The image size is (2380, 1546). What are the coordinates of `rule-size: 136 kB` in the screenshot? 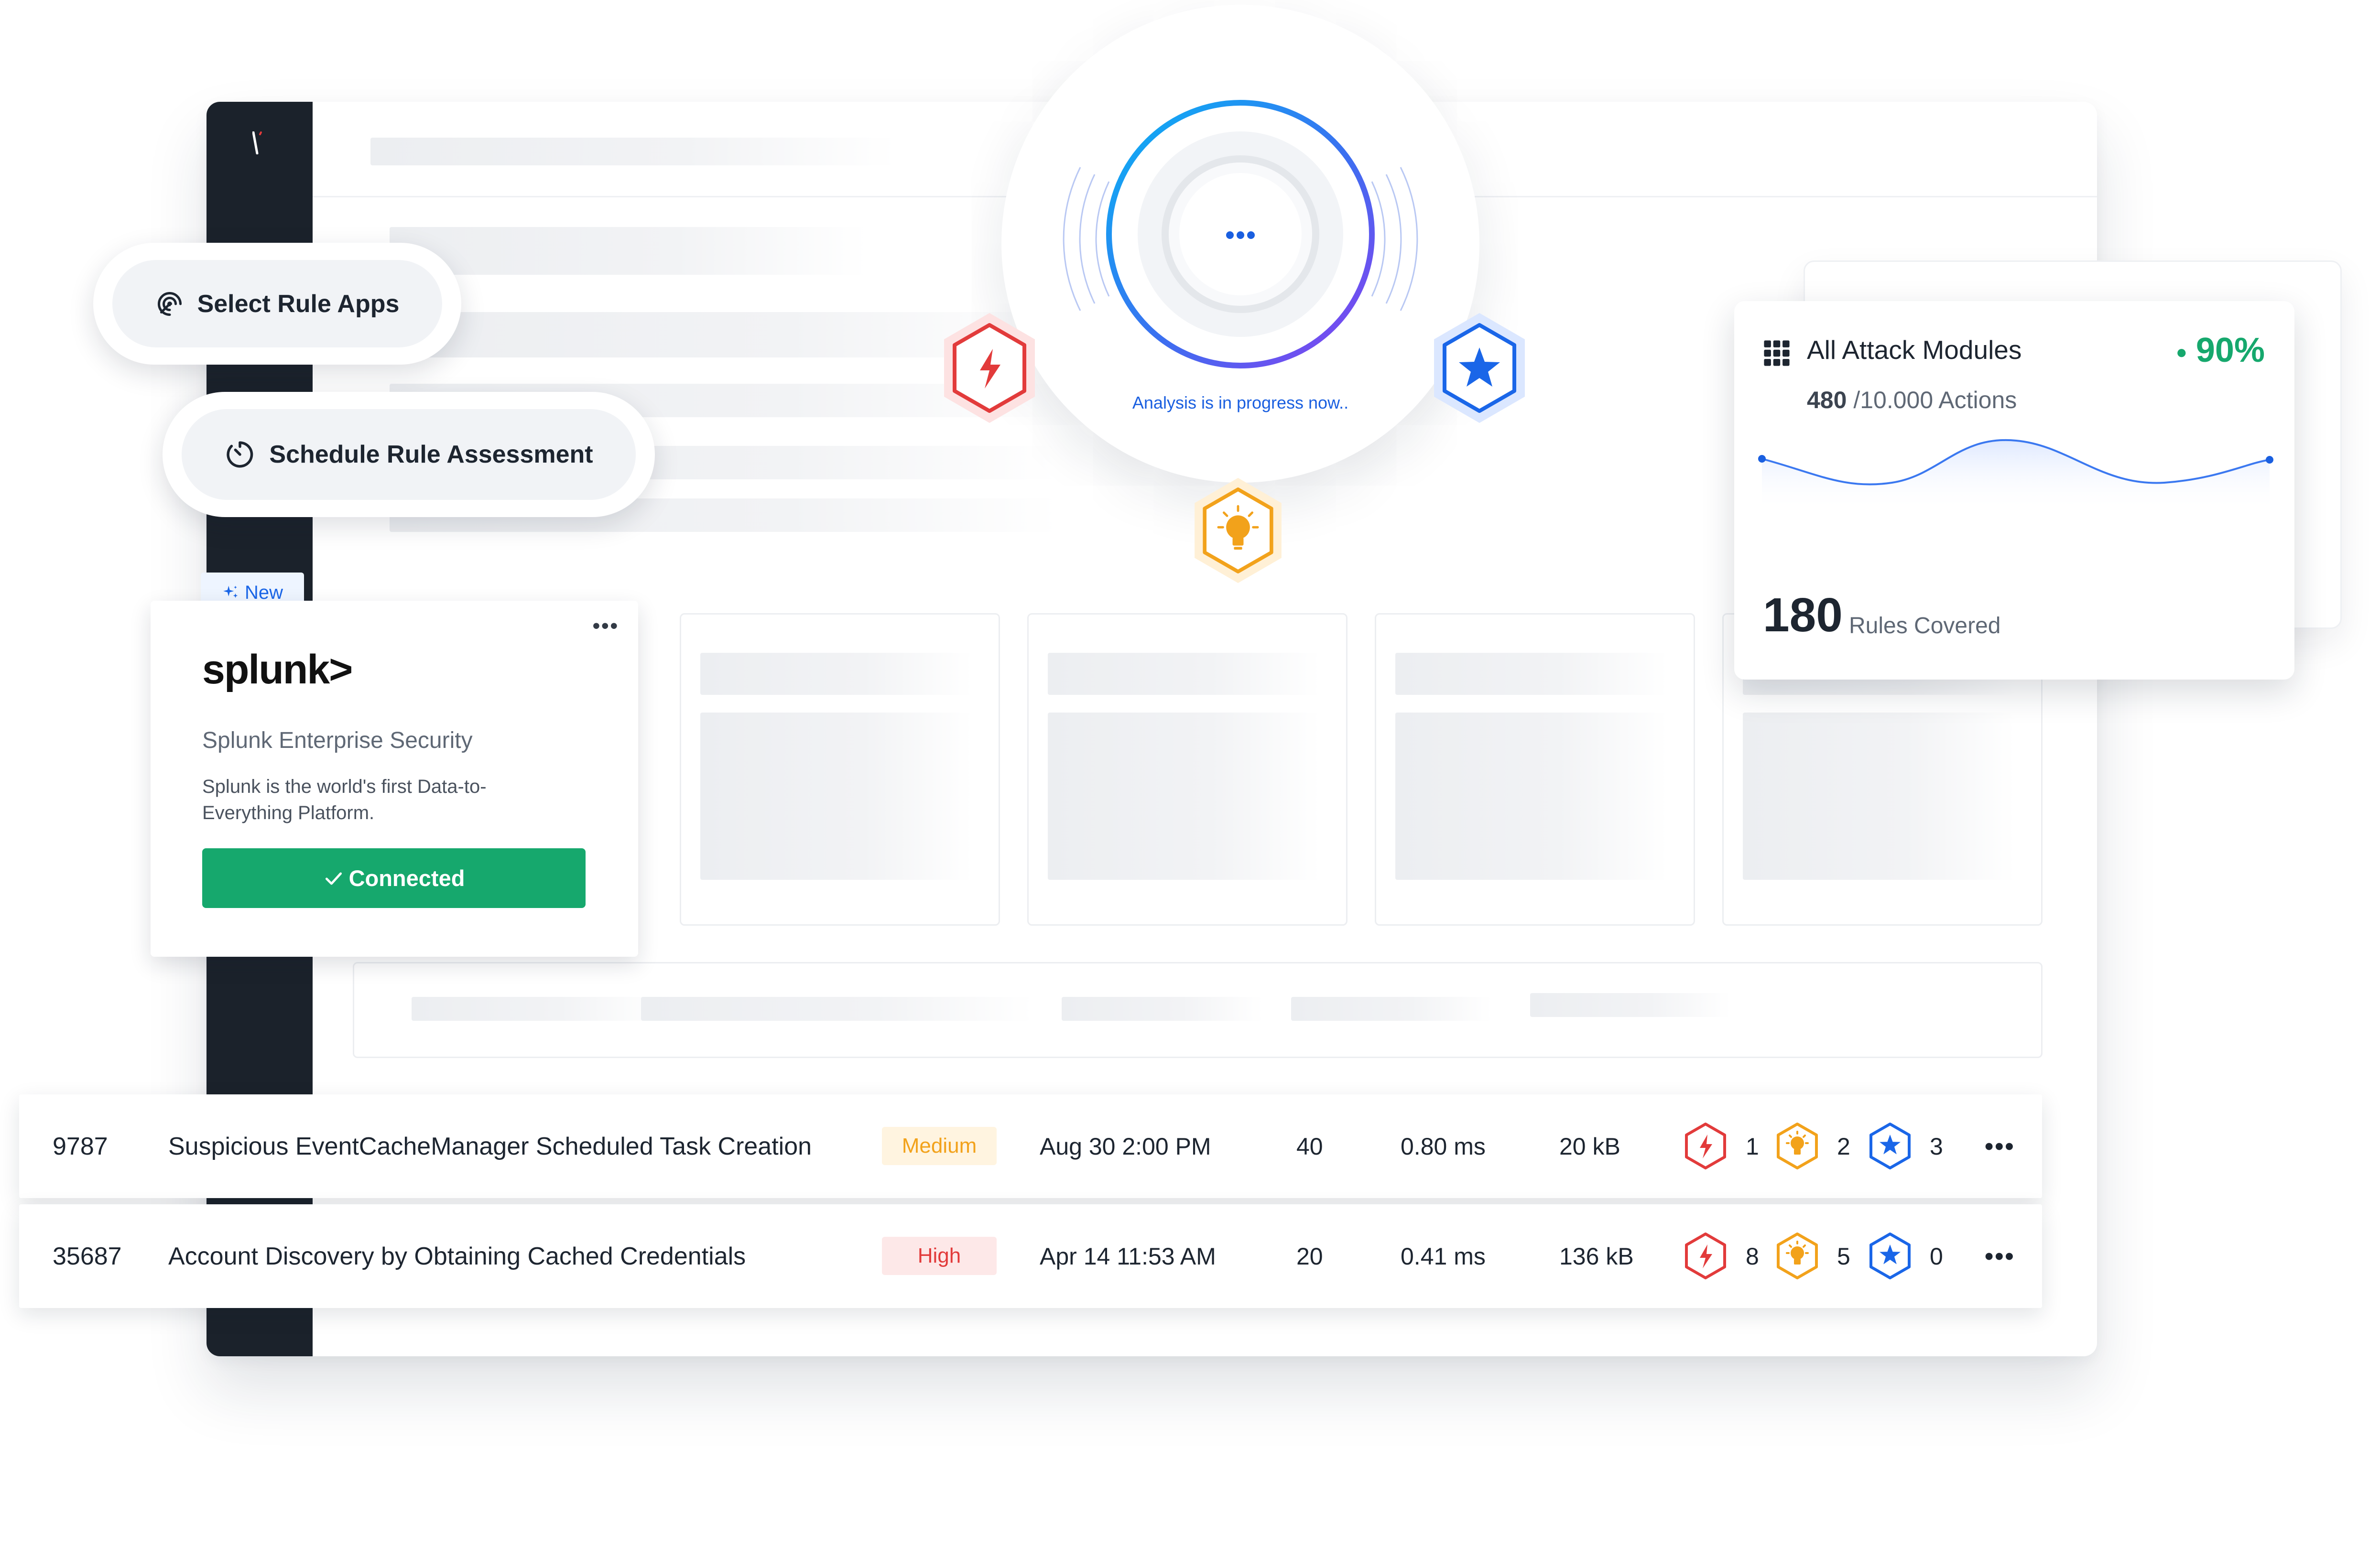 It's located at (1597, 1256).